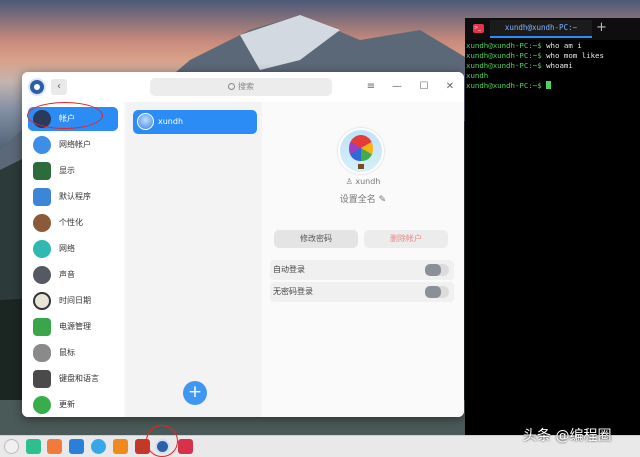 Image resolution: width=640 pixels, height=457 pixels. What do you see at coordinates (171, 121) in the screenshot?
I see `account-name: xundh` at bounding box center [171, 121].